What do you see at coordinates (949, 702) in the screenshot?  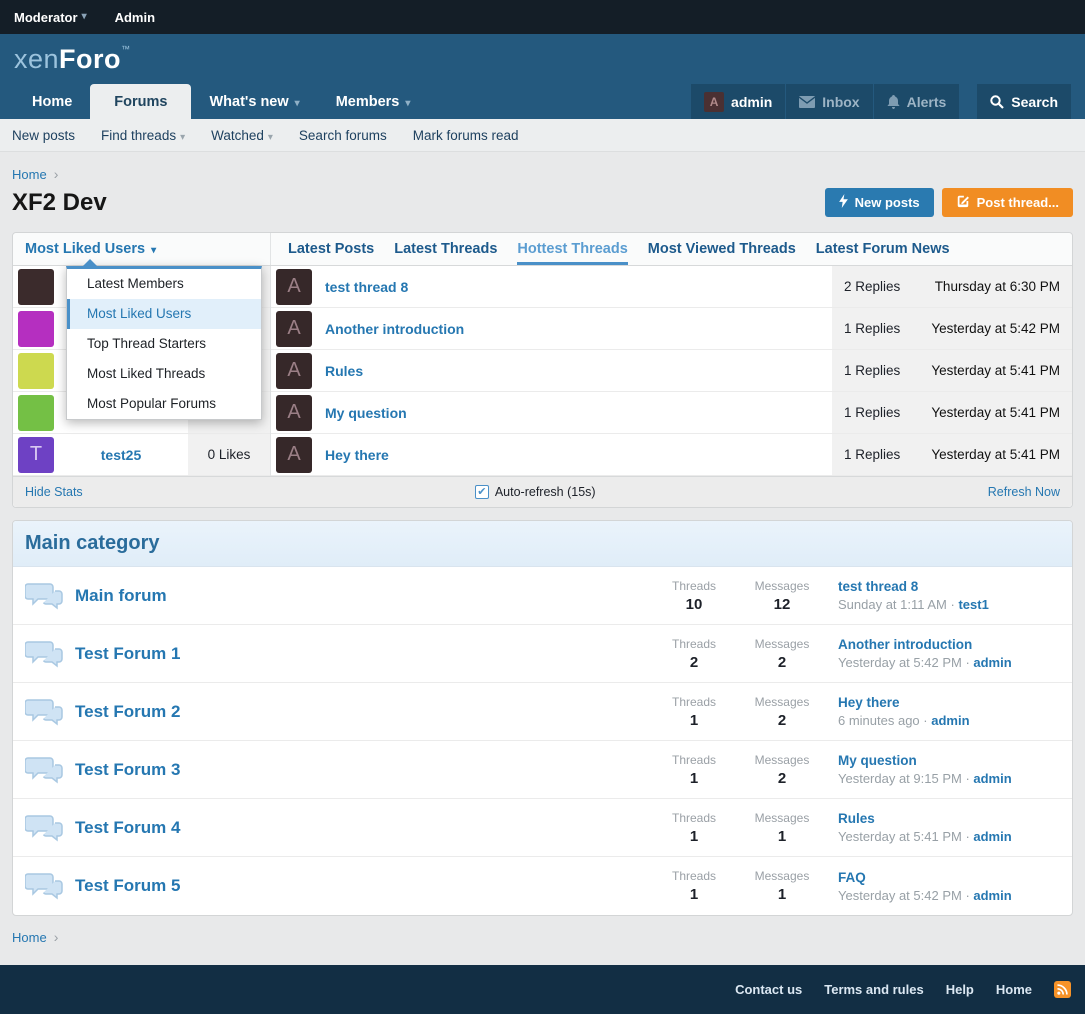 I see `last-post-title: Hey there` at bounding box center [949, 702].